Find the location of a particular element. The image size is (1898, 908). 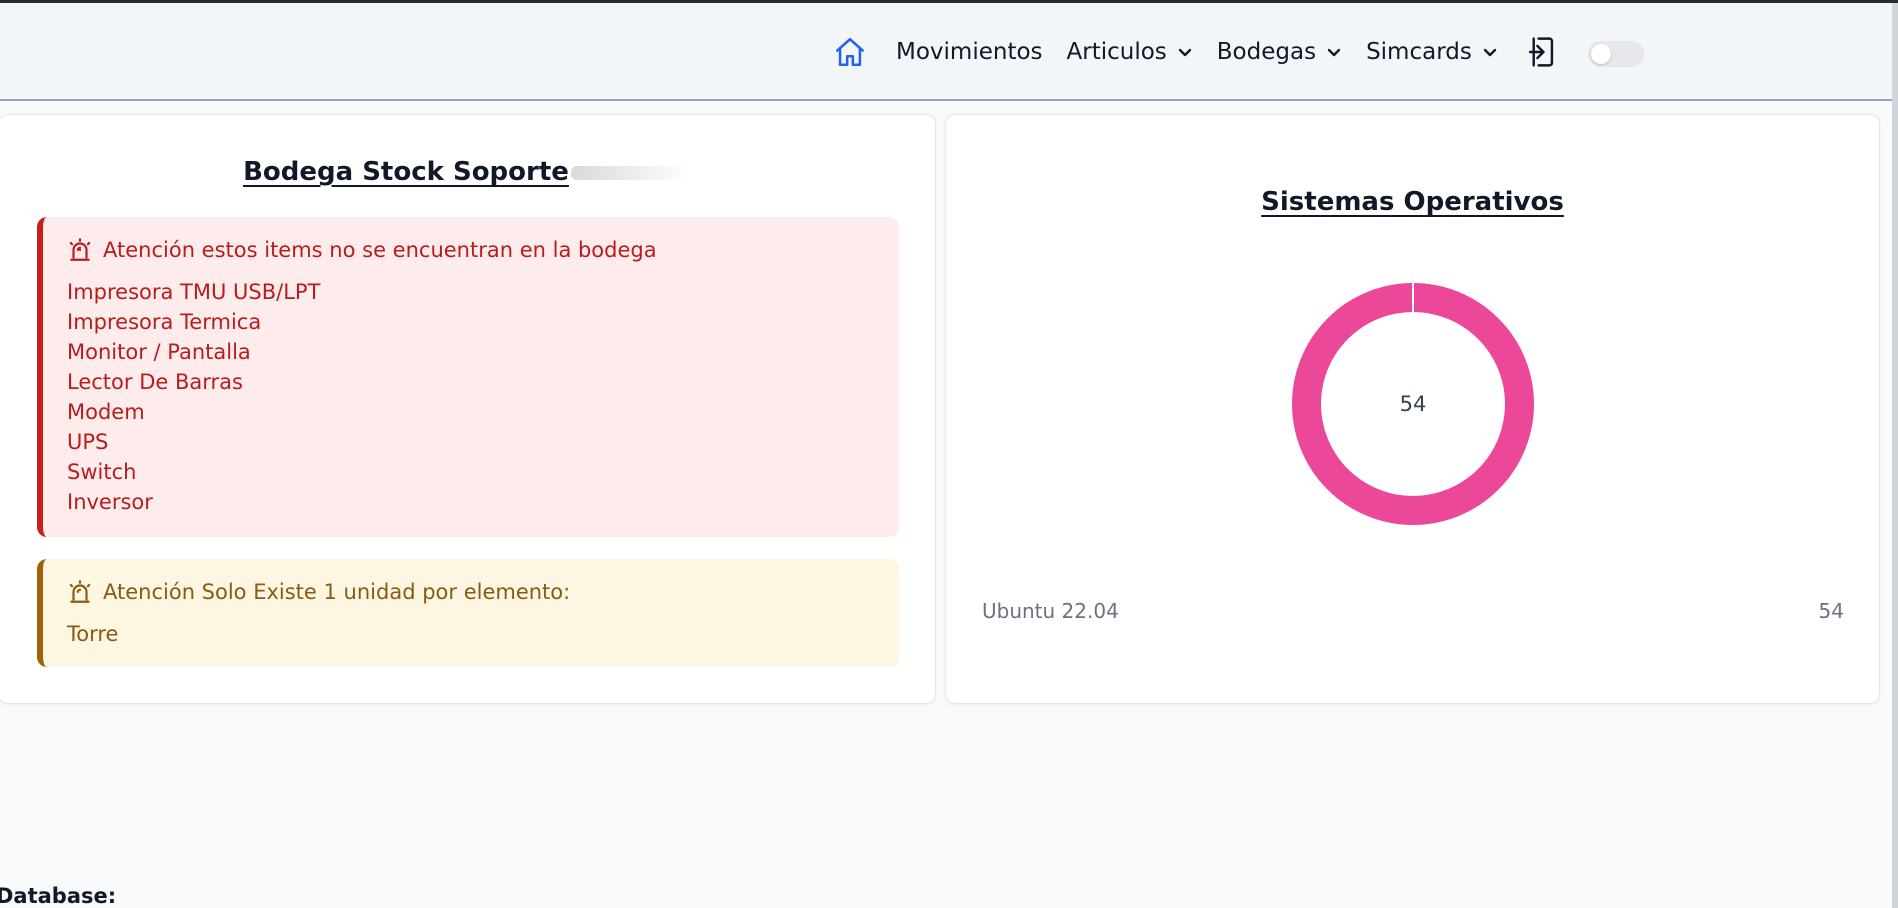

list-item: Torre is located at coordinates (93, 634).